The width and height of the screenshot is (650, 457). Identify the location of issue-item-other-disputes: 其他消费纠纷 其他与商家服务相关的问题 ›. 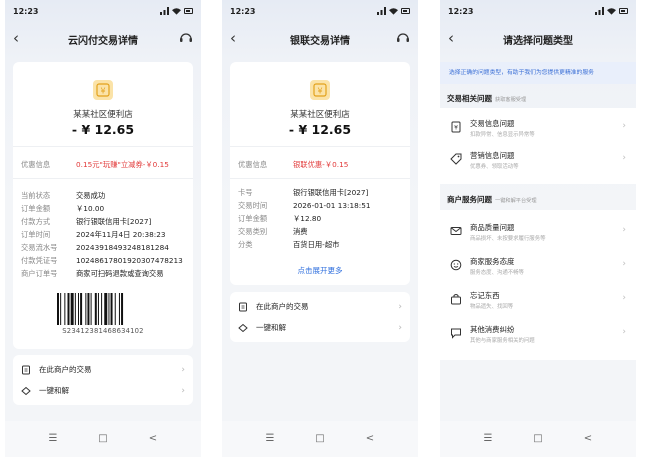
(538, 335).